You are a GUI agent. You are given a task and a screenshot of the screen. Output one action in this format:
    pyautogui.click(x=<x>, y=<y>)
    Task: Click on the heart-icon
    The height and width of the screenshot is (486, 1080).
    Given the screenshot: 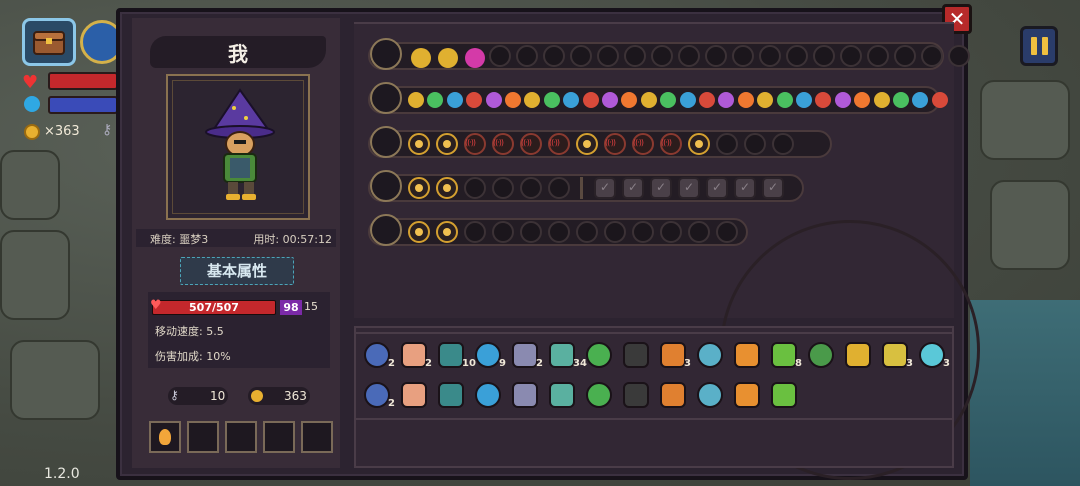 What is the action you would take?
    pyautogui.click(x=636, y=395)
    